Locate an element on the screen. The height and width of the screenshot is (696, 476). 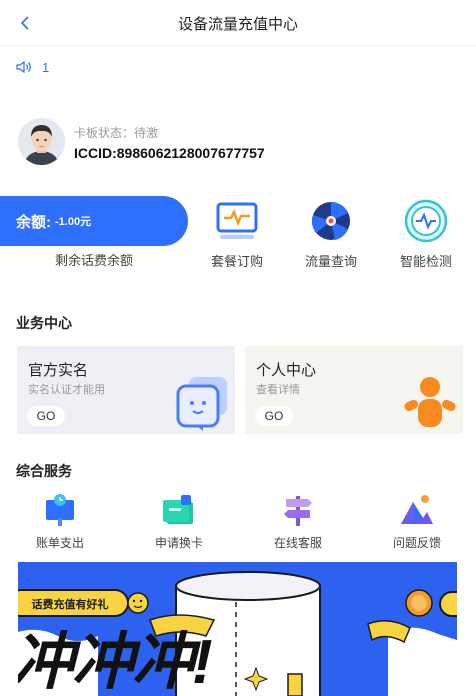
service-label: 账单支出 is located at coordinates (59, 543).